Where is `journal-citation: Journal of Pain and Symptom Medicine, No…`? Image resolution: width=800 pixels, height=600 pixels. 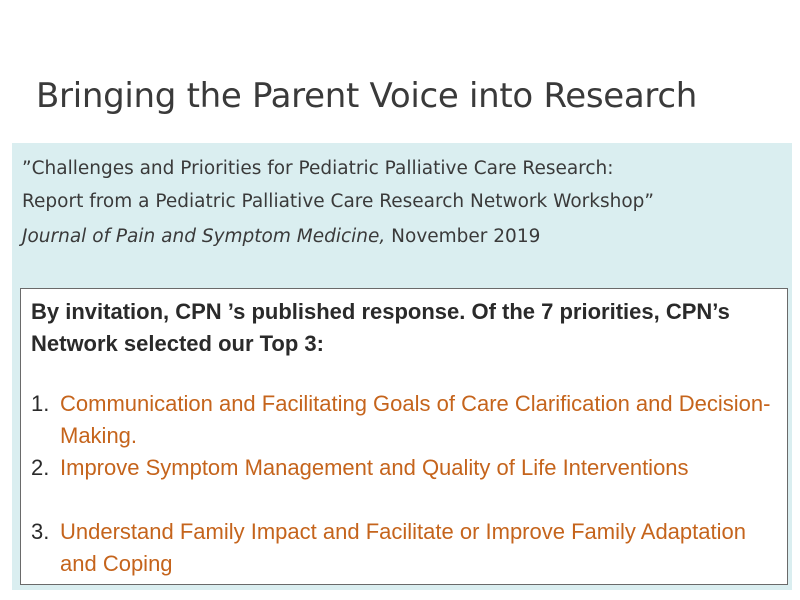 journal-citation: Journal of Pain and Symptom Medicine, No… is located at coordinates (281, 236).